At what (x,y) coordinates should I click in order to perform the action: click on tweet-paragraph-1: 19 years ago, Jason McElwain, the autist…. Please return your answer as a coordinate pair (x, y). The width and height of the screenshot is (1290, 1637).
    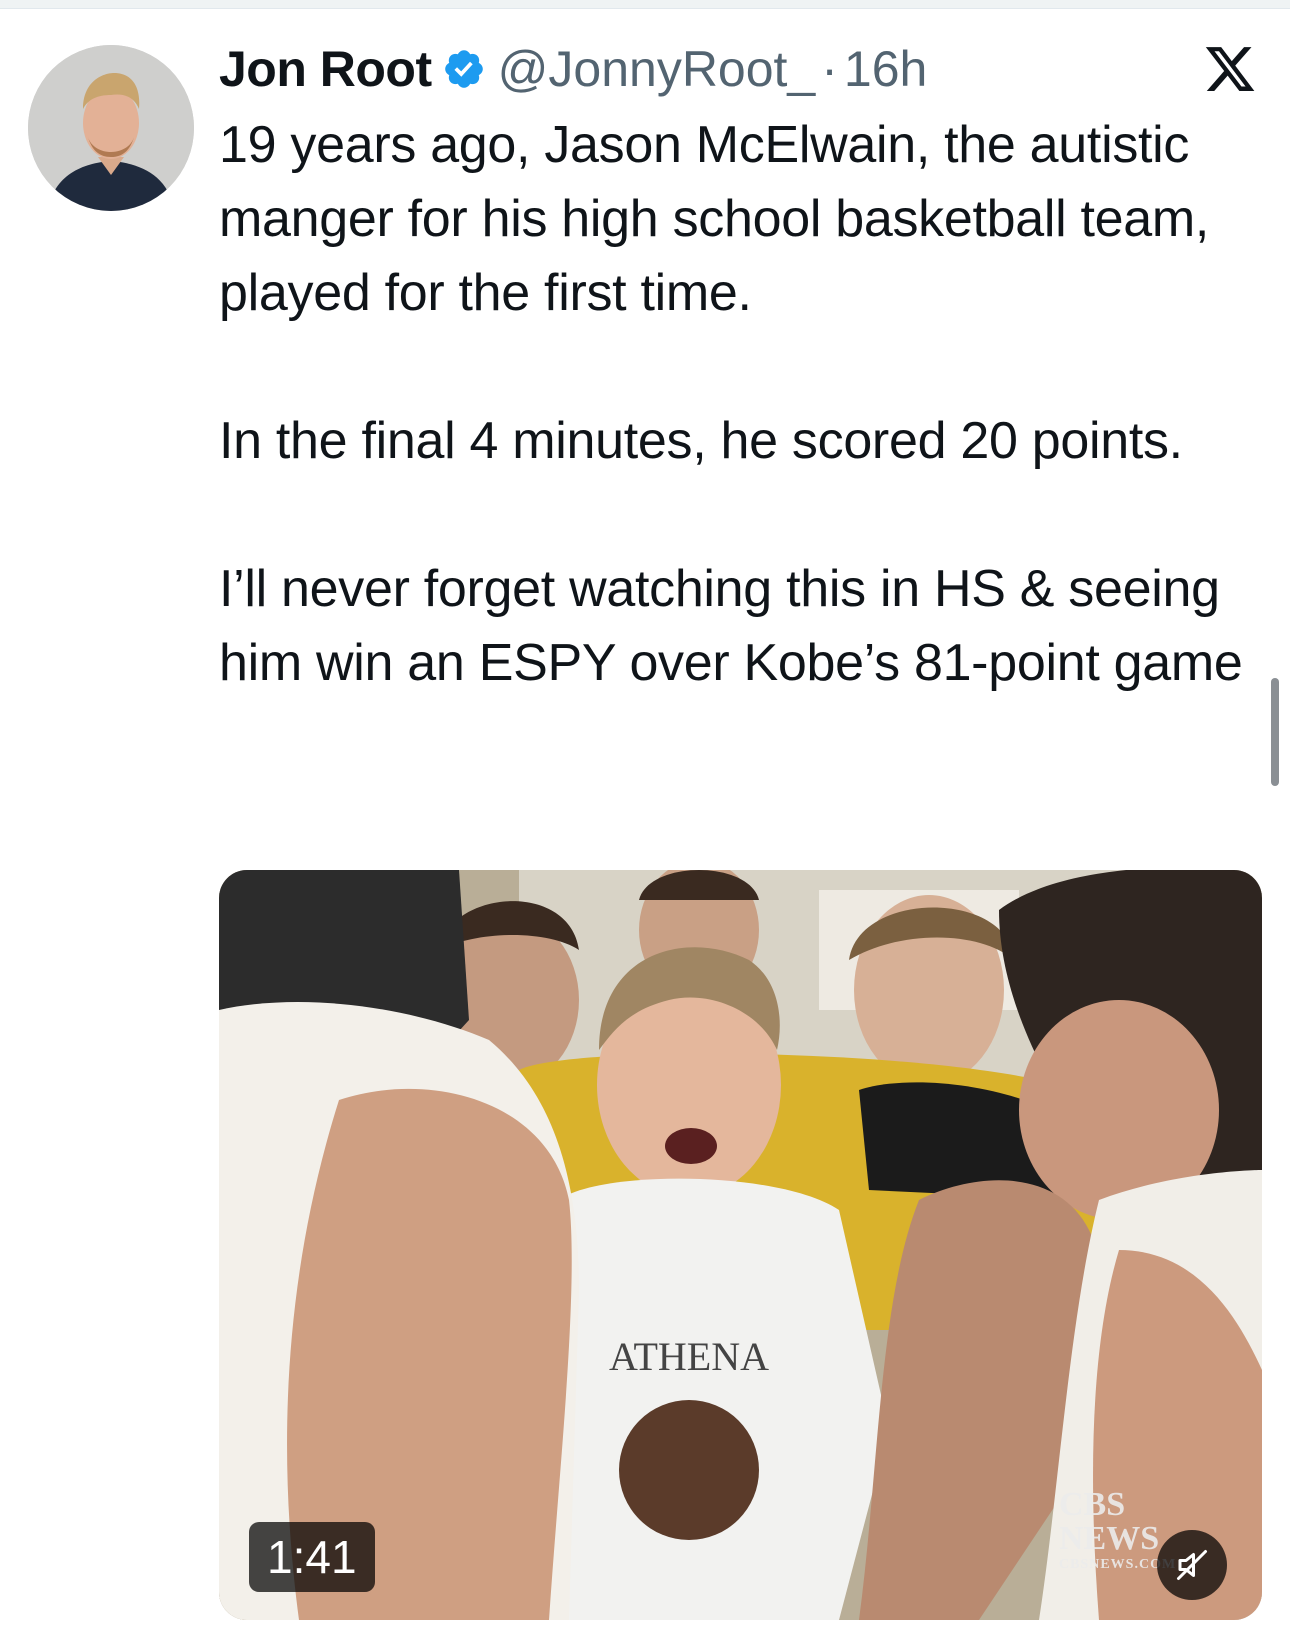
    Looking at the image, I should click on (714, 219).